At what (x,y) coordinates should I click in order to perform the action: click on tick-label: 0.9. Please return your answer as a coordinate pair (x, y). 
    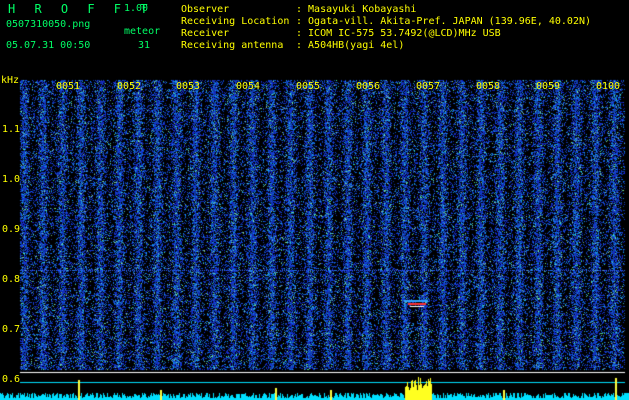
    Looking at the image, I should click on (11, 229).